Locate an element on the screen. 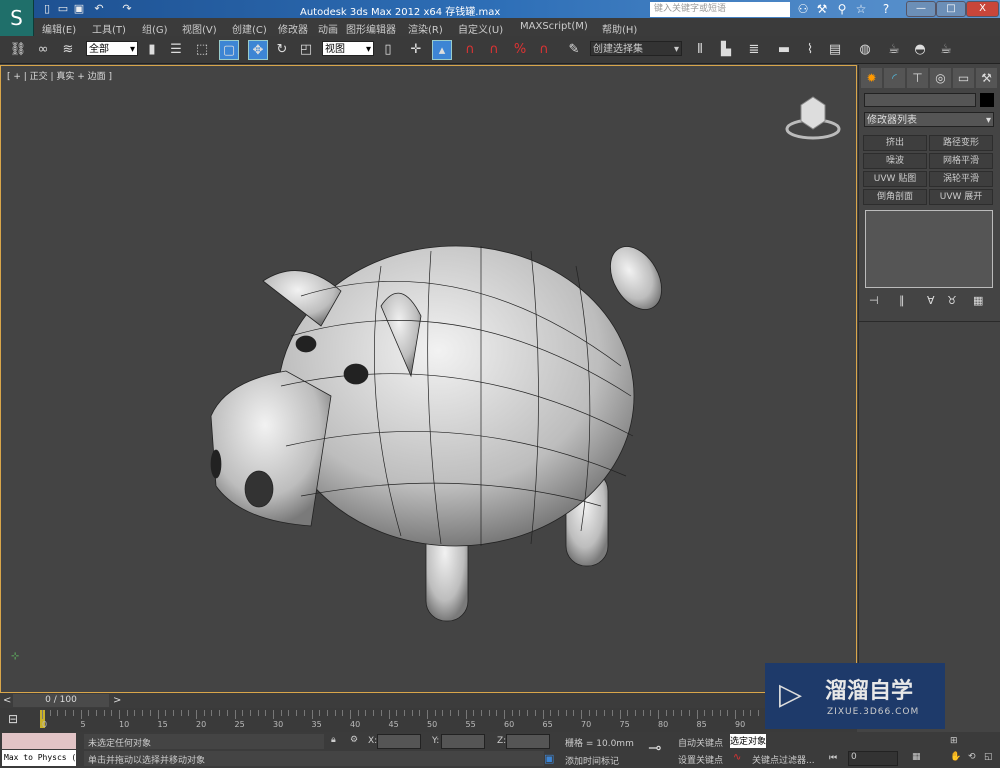 Image resolution: width=1000 pixels, height=768 pixels. snap-3d-icon: ∩ is located at coordinates (470, 50).